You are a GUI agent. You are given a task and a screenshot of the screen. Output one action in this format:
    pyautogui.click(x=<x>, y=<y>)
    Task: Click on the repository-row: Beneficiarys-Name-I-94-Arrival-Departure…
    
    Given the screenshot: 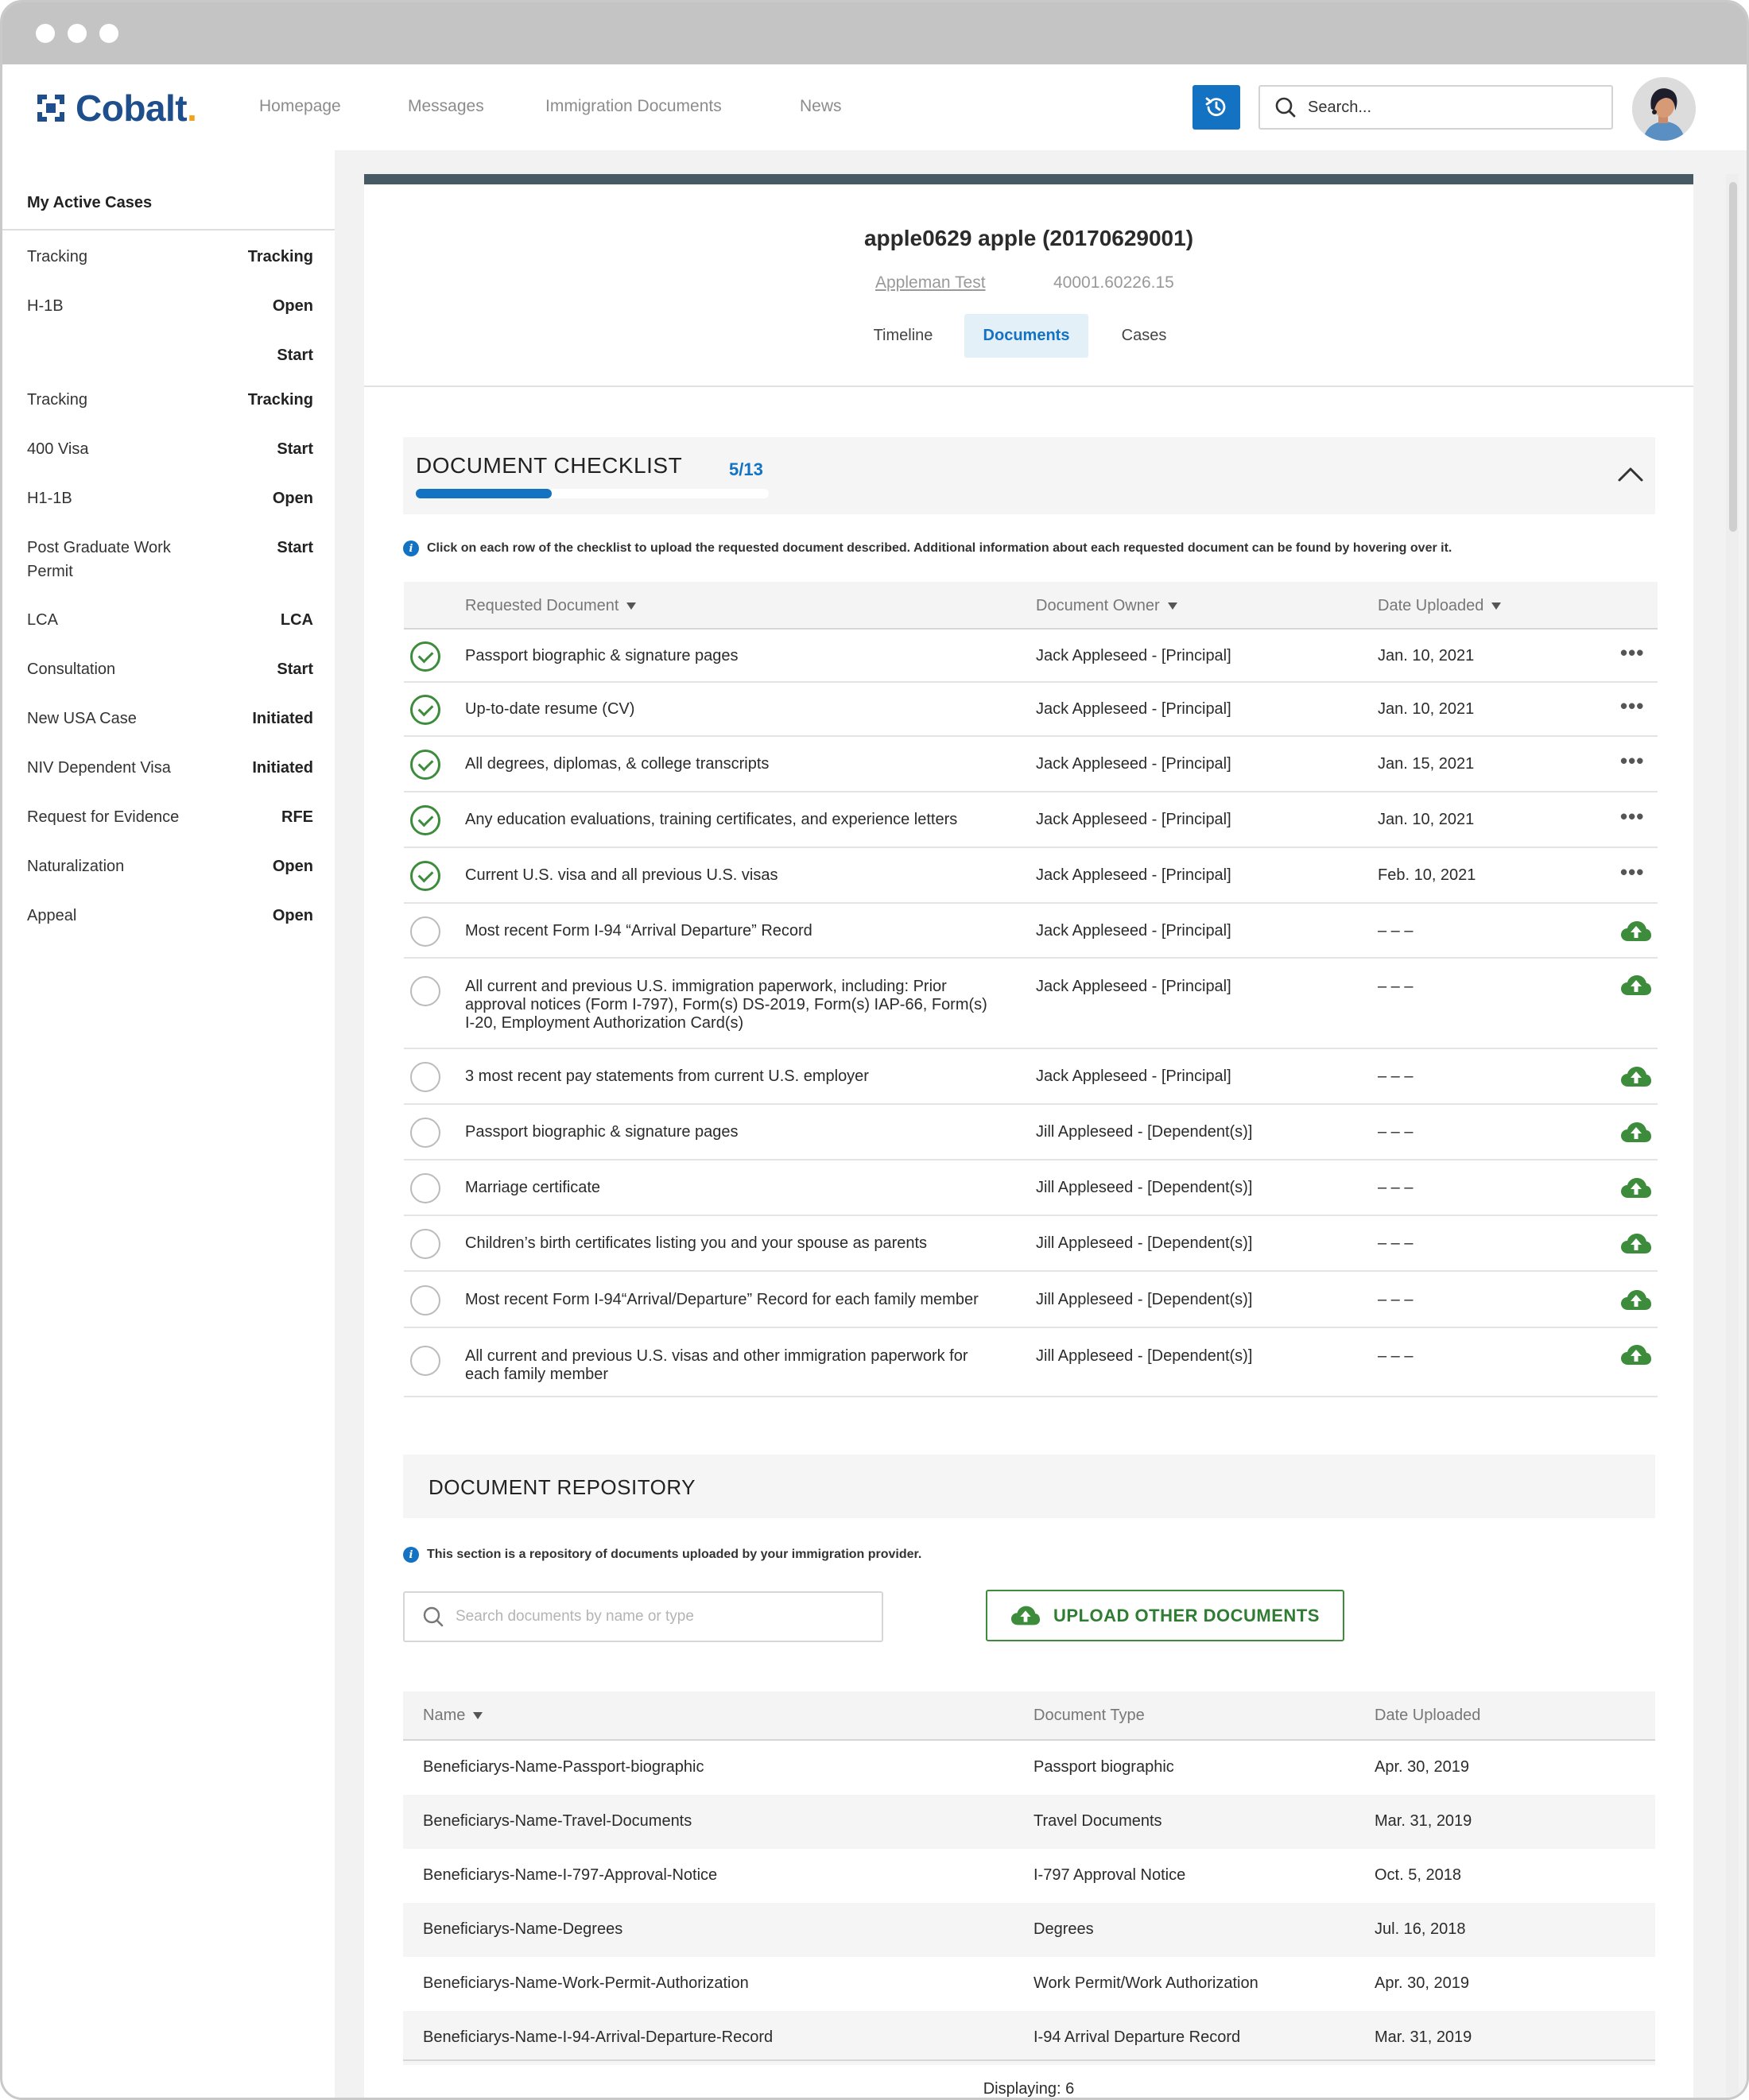 What is the action you would take?
    pyautogui.click(x=1029, y=2038)
    